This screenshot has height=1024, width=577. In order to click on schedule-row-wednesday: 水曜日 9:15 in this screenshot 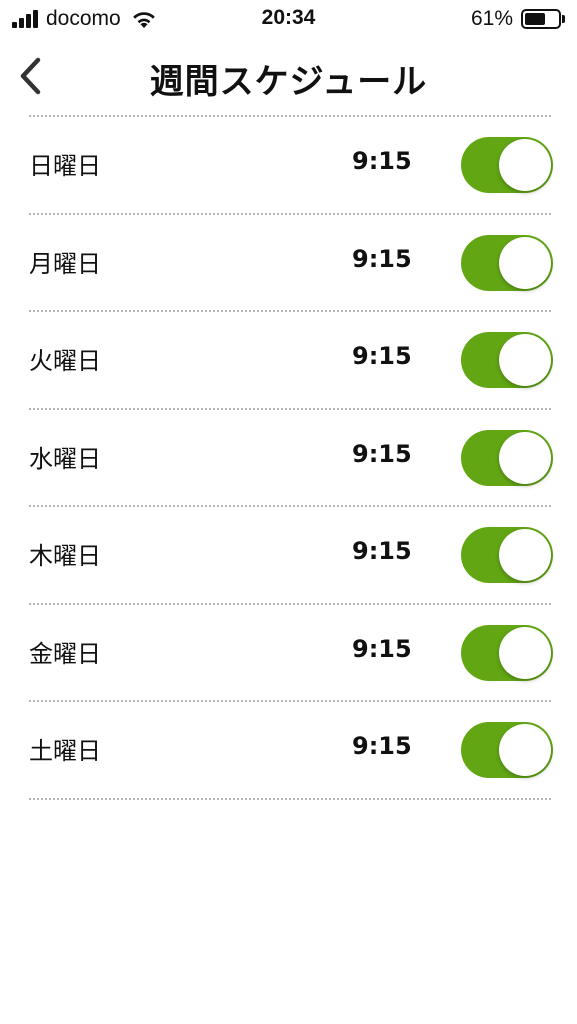, I will do `click(291, 458)`.